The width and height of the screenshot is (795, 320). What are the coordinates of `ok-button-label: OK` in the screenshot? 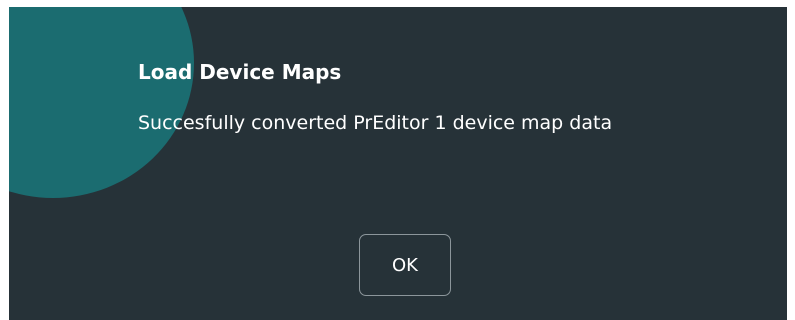 It's located at (405, 265).